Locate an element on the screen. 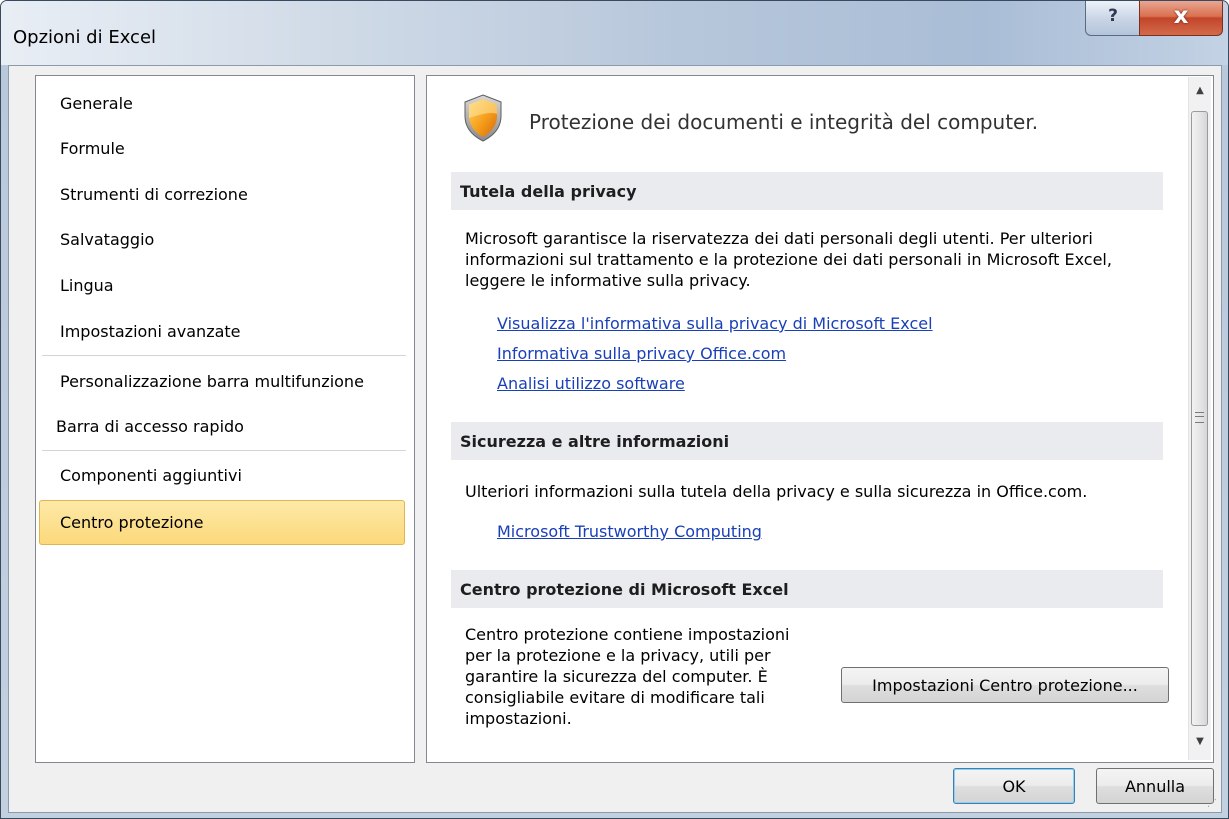  nav-item-barra-accesso-rapido: Barra di accesso rapido is located at coordinates (224, 426).